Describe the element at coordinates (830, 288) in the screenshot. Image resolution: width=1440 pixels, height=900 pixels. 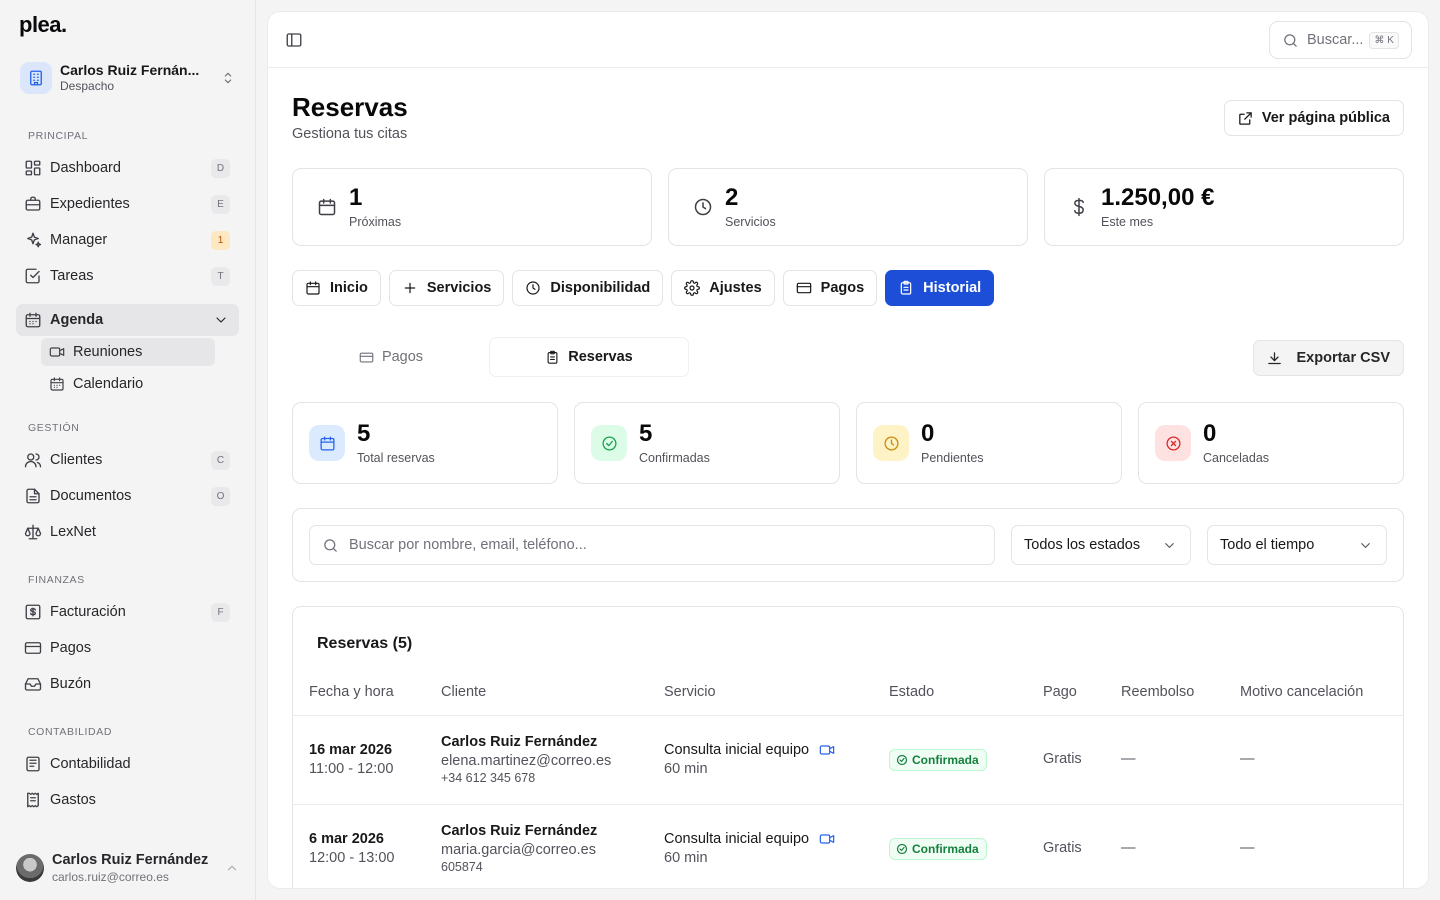
I see `tab-pagos: Pagos` at that location.